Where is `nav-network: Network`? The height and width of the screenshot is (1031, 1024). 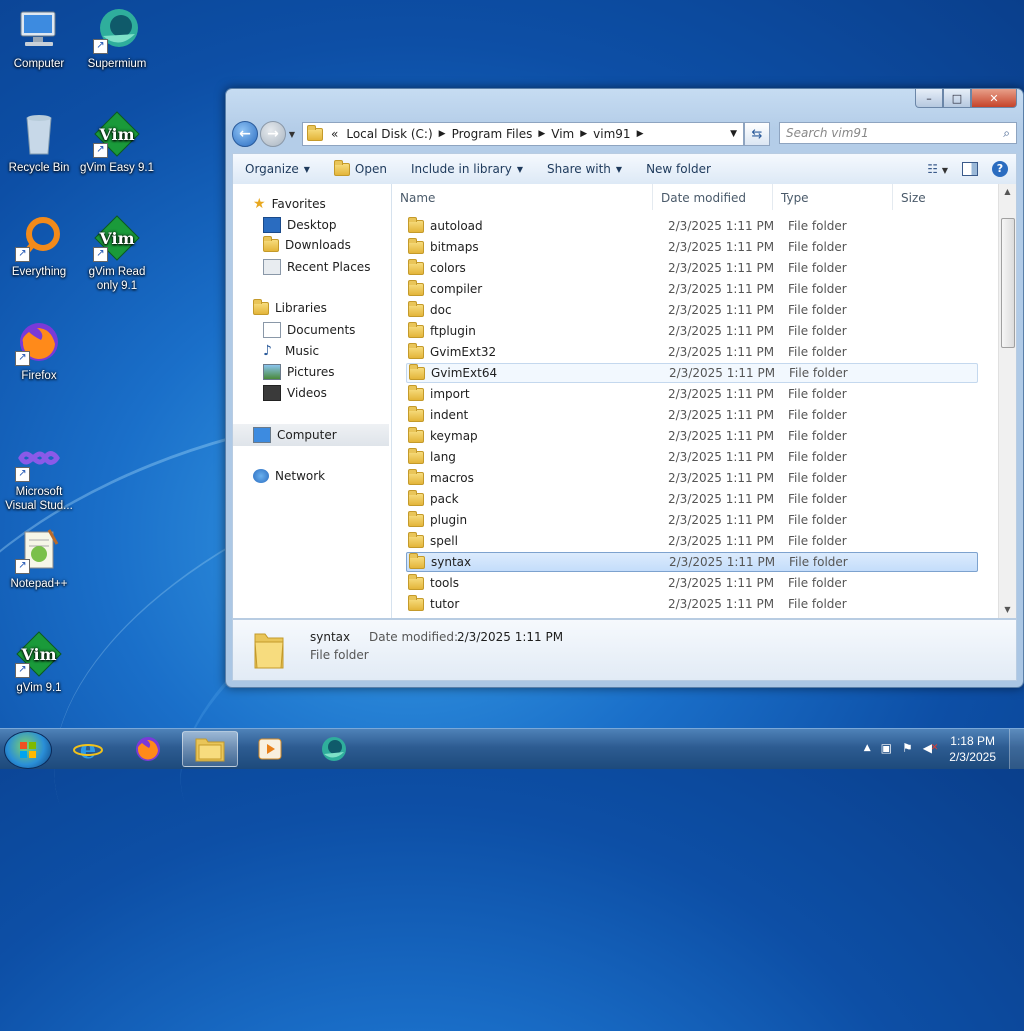
nav-network: Network is located at coordinates (289, 476).